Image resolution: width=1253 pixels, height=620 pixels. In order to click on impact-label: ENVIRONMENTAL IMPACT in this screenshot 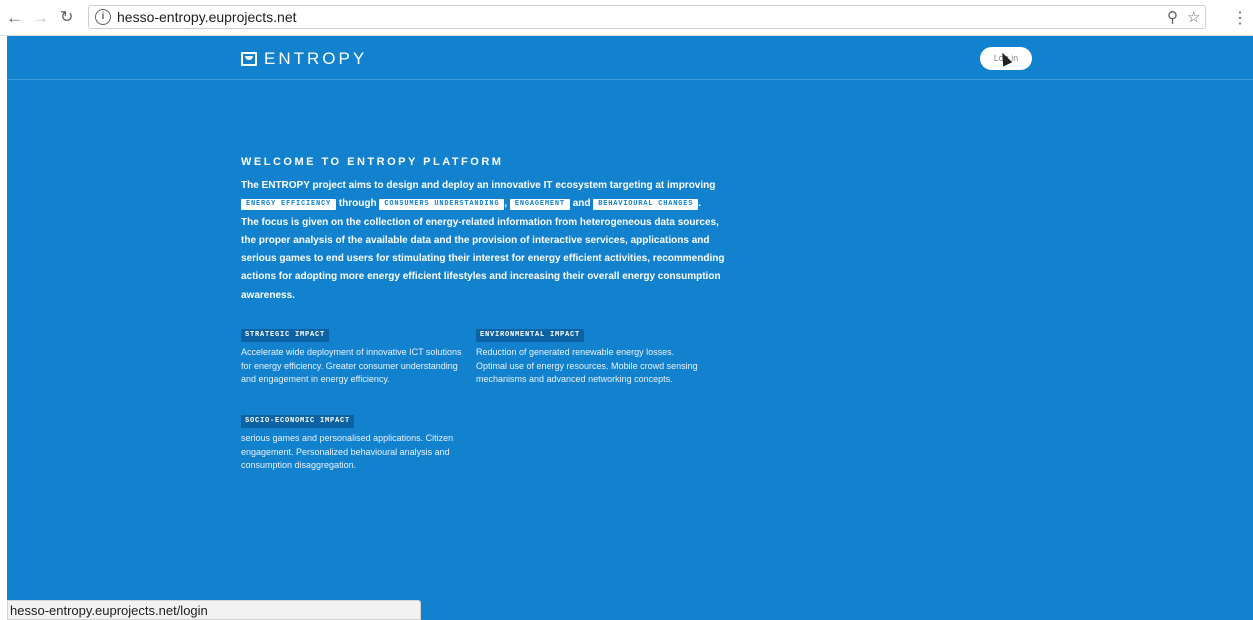, I will do `click(530, 336)`.